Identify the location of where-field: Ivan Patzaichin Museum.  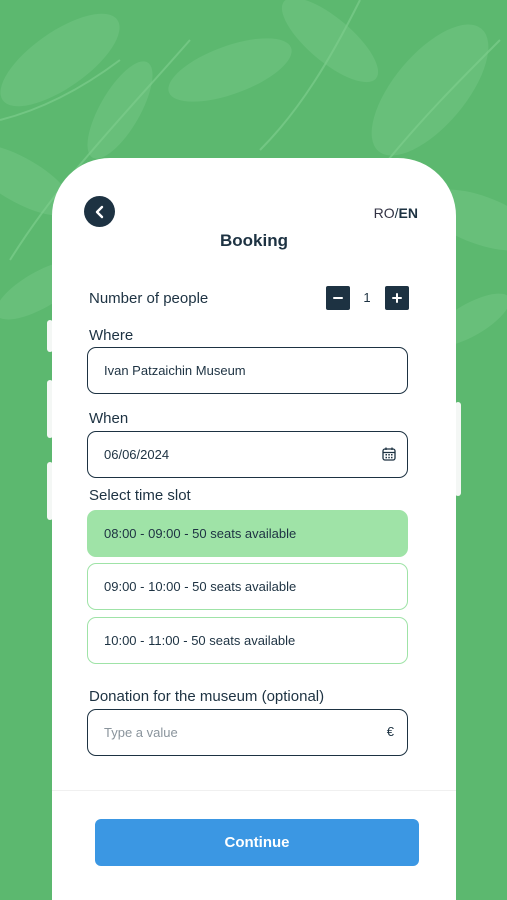
(247, 370).